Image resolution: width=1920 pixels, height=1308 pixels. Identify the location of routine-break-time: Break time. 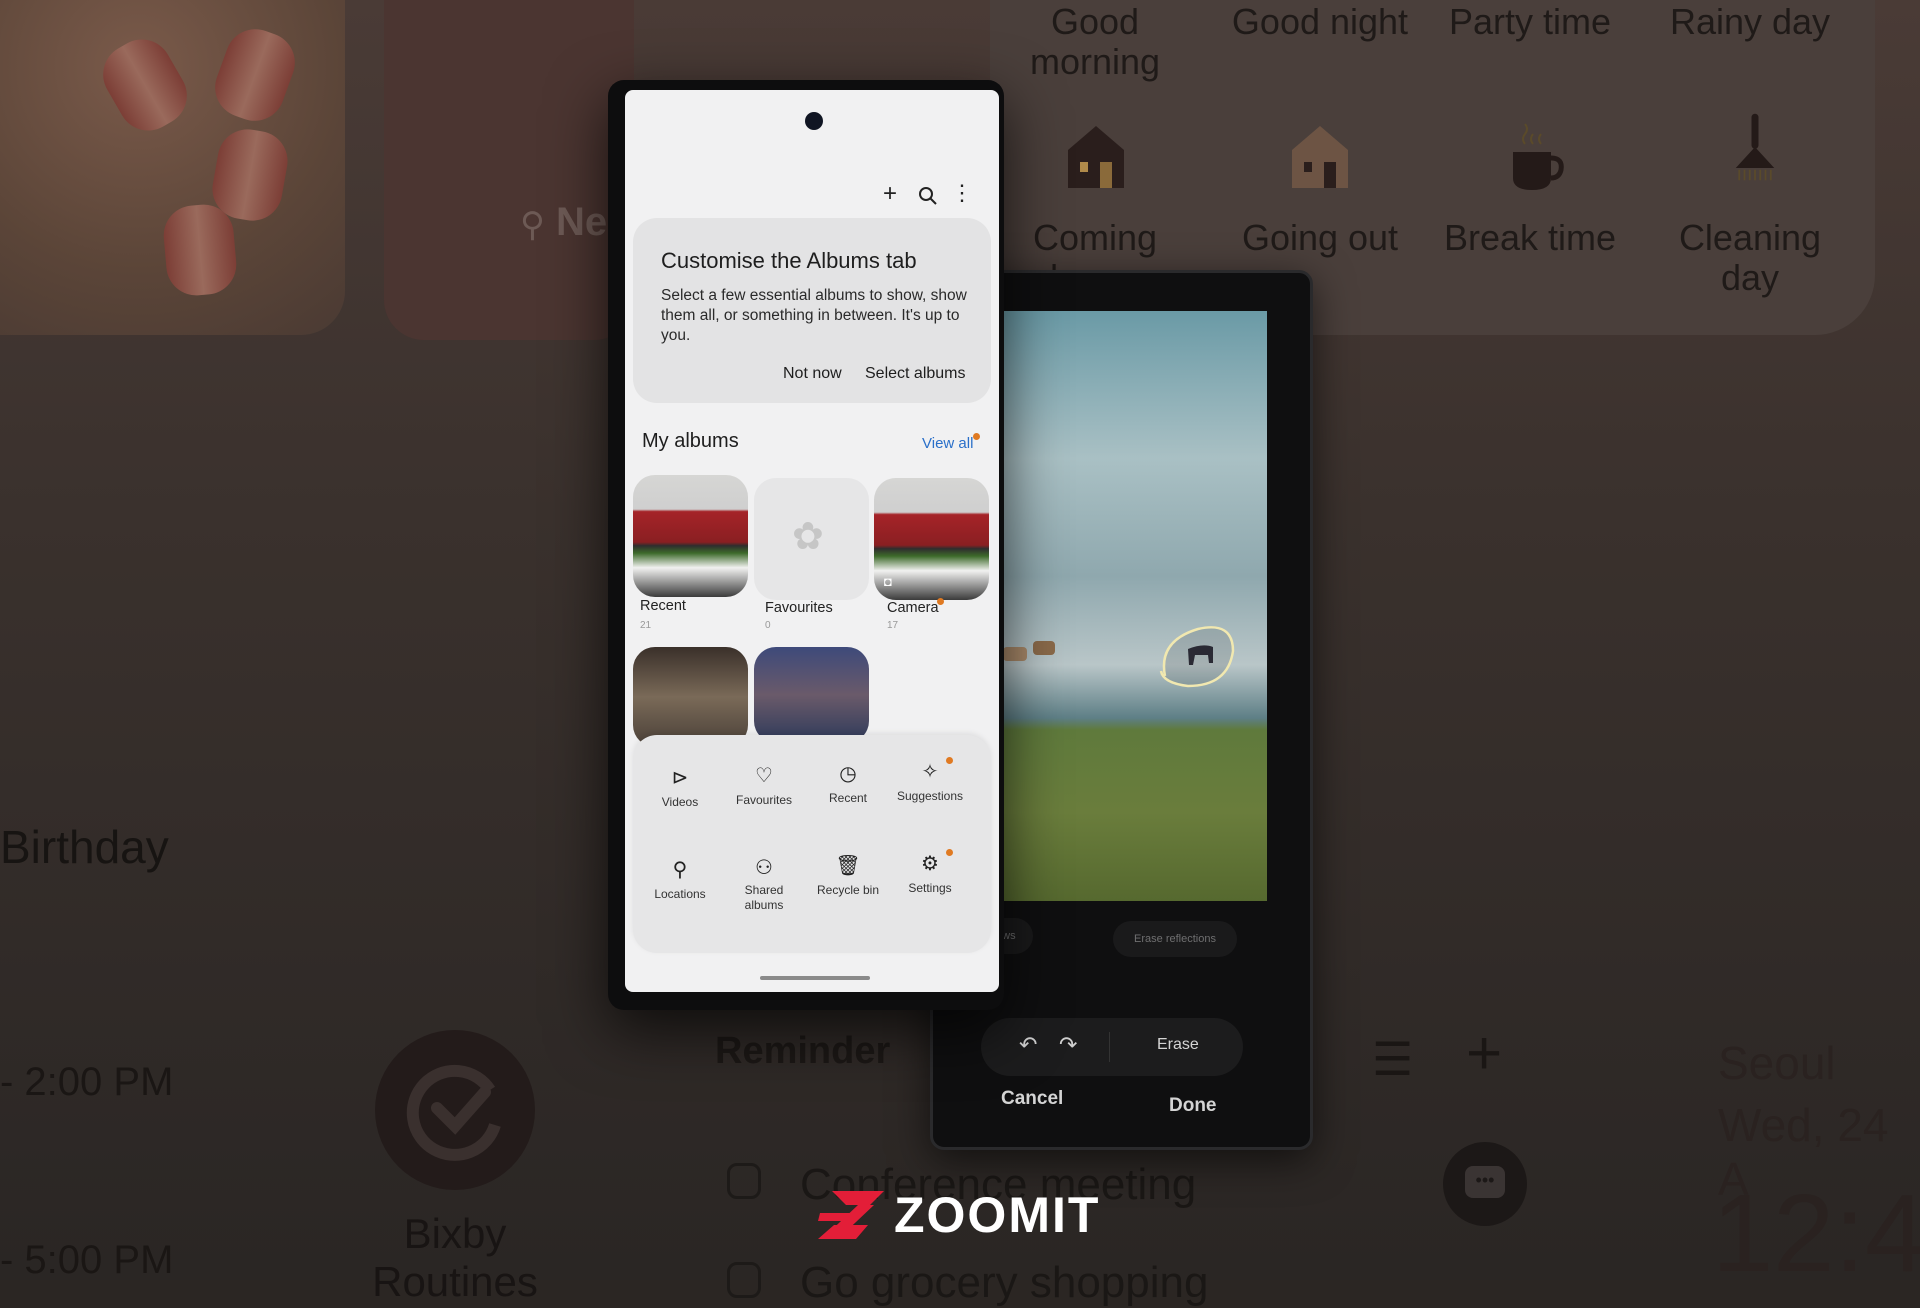
(1530, 238).